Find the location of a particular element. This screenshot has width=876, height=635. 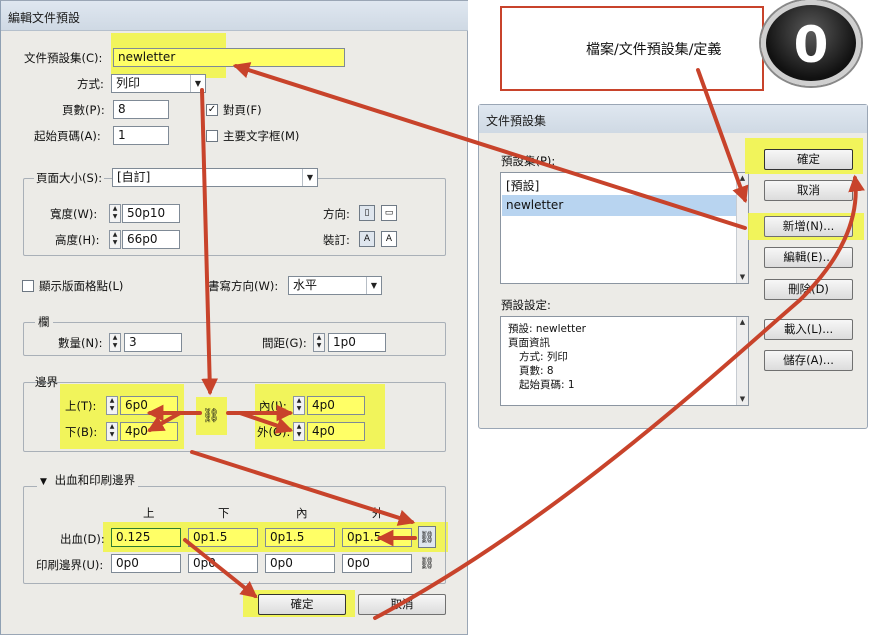

arrow-path-to-new is located at coordinates (722, 136).